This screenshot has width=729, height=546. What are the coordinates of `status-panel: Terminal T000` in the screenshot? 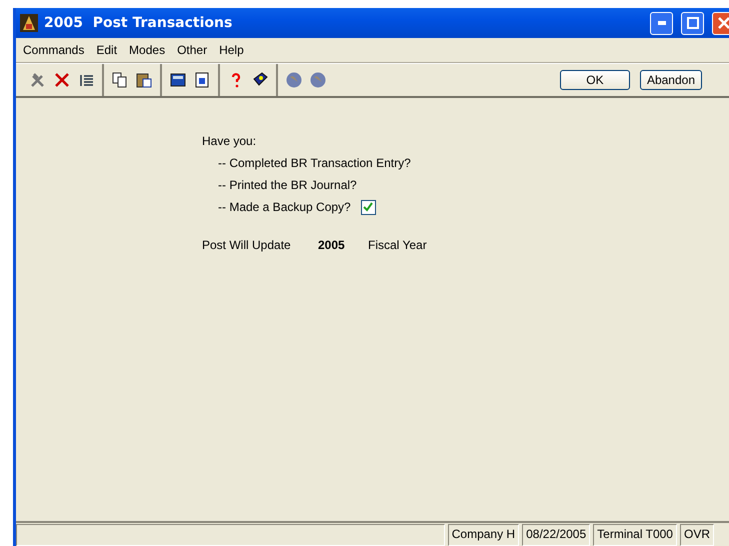 It's located at (635, 535).